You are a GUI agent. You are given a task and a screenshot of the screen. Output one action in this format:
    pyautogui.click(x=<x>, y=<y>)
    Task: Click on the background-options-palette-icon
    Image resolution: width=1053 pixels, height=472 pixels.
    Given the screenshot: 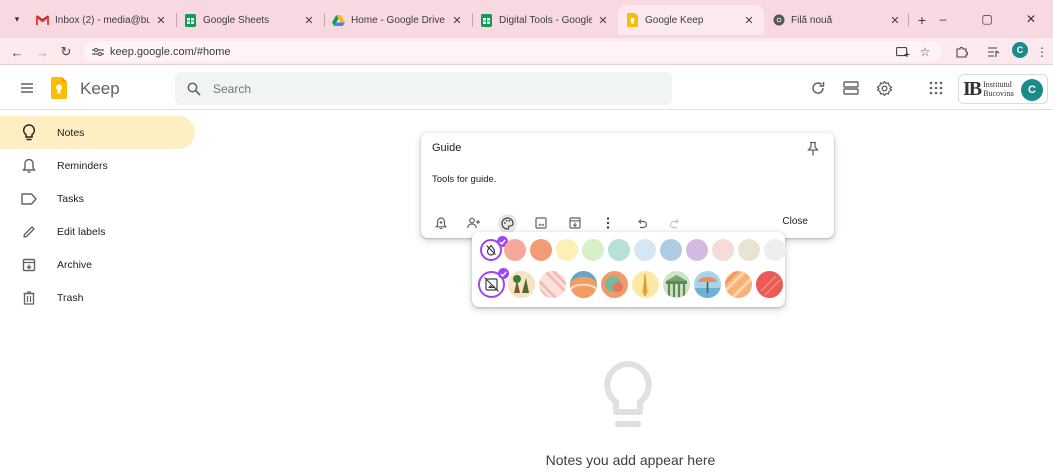 What is the action you would take?
    pyautogui.click(x=507, y=223)
    